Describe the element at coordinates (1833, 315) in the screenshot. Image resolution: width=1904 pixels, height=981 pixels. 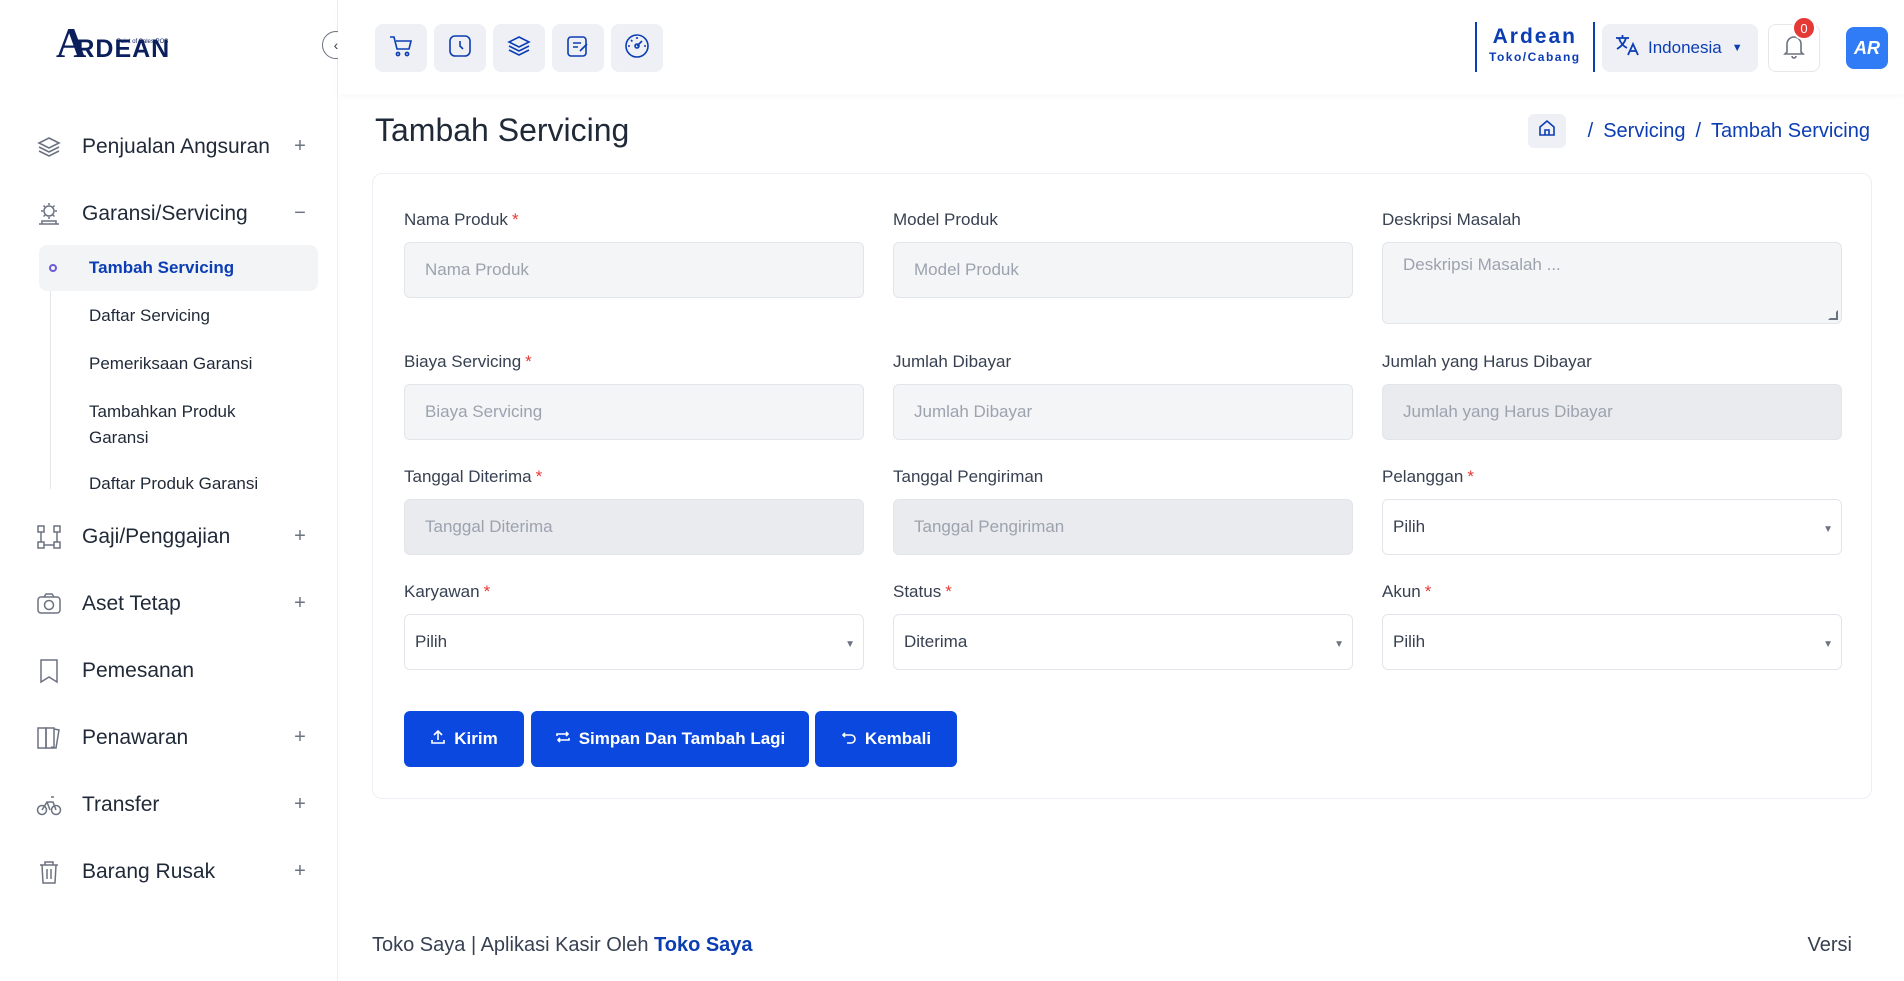
I see `resize-grip-icon` at that location.